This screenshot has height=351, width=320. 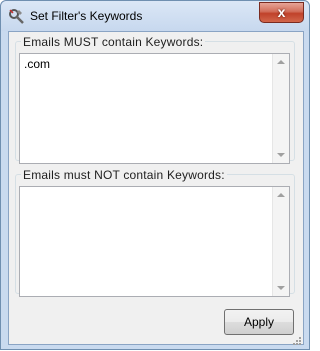 What do you see at coordinates (124, 175) in the screenshot?
I see `must-not-contain-label: Emails must NOT contain Keywords:` at bounding box center [124, 175].